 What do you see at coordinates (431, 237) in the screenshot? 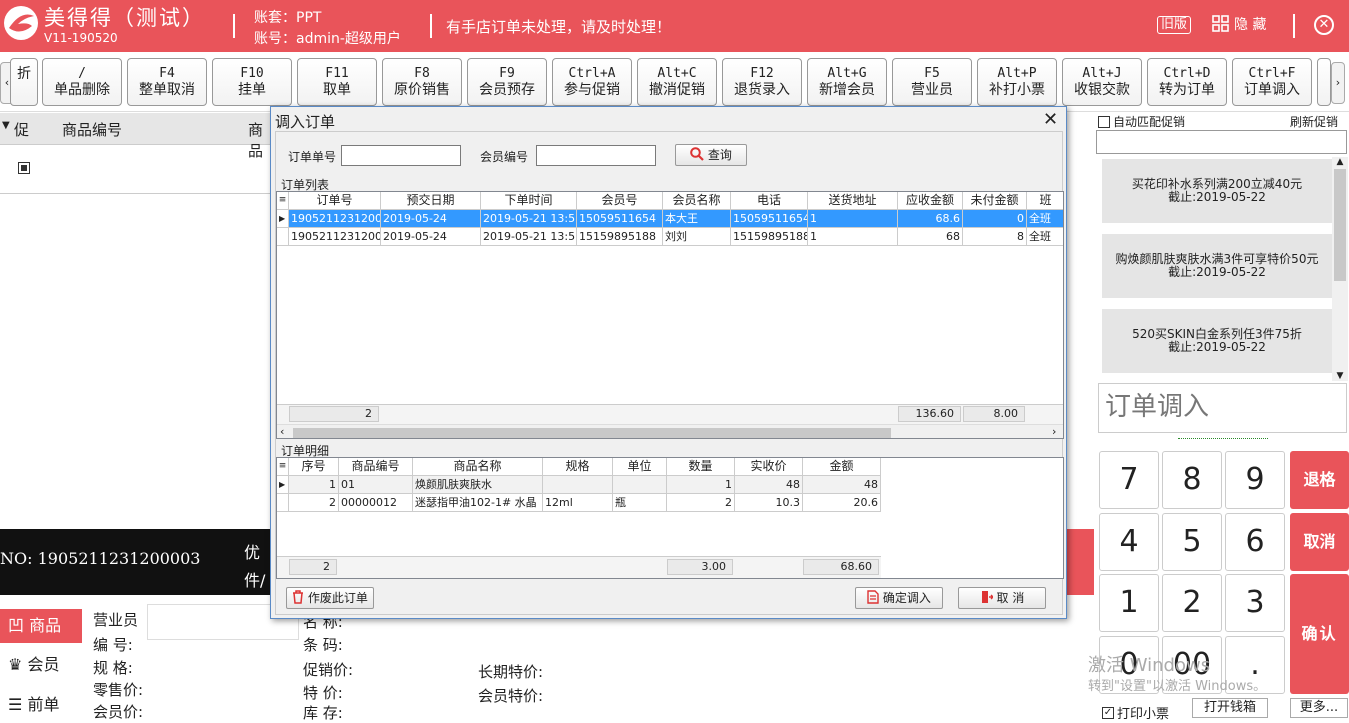
I see `table-cell: 2019-05-24` at bounding box center [431, 237].